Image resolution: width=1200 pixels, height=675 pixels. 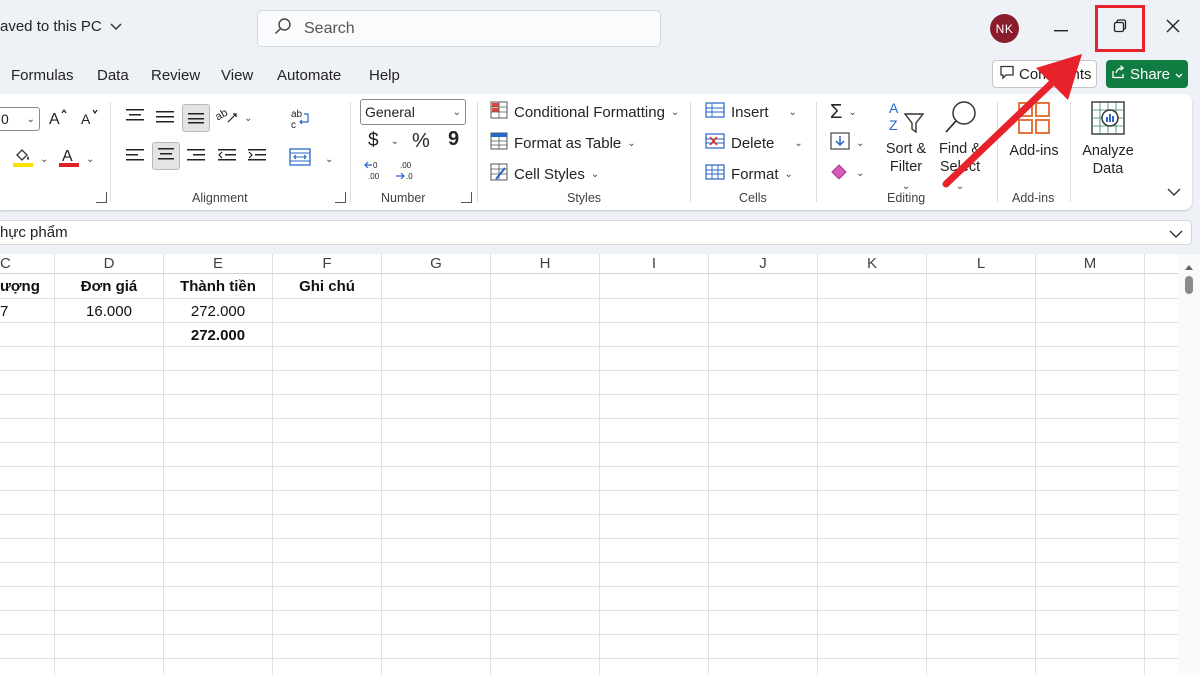 What do you see at coordinates (327, 287) in the screenshot?
I see `cell-f-header: Ghi chú` at bounding box center [327, 287].